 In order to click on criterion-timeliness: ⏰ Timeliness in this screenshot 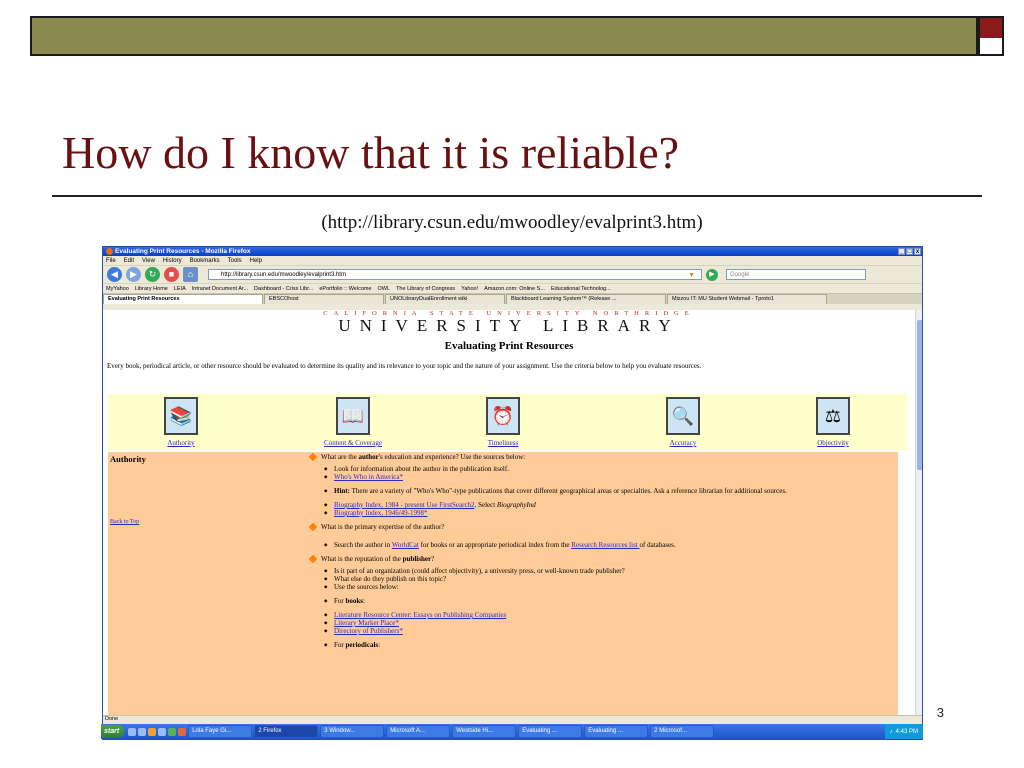, I will do `click(503, 422)`.